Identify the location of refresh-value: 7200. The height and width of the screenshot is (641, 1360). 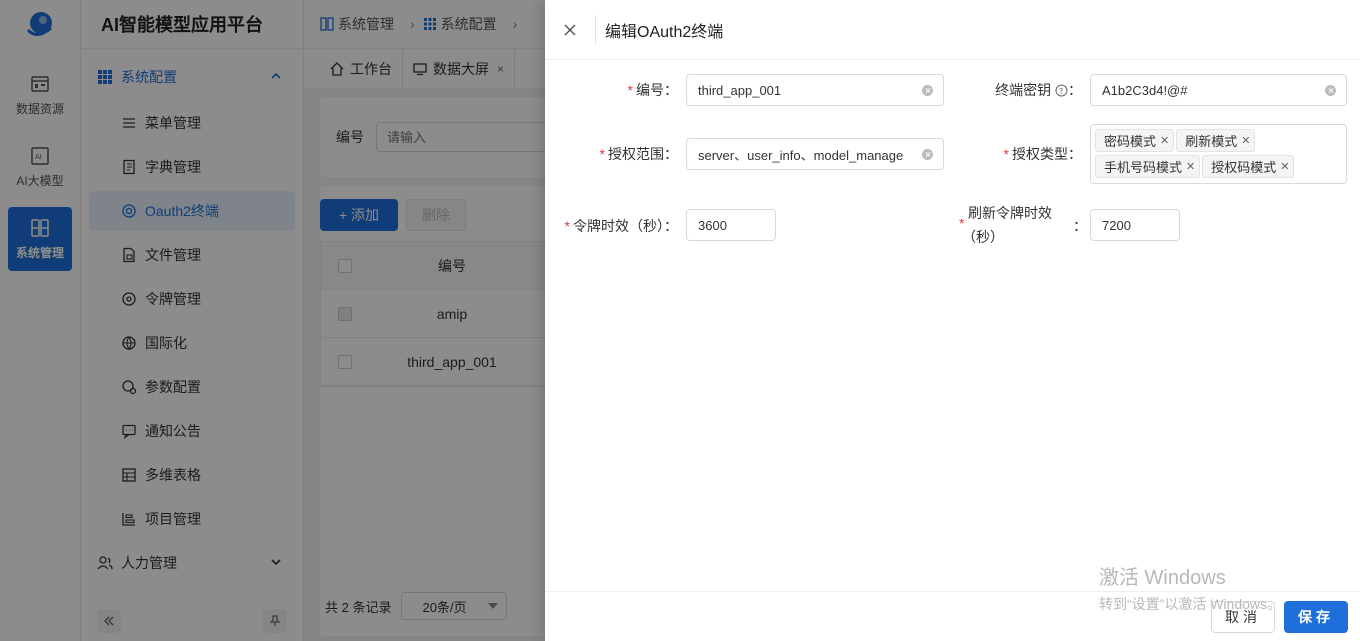
(1116, 225).